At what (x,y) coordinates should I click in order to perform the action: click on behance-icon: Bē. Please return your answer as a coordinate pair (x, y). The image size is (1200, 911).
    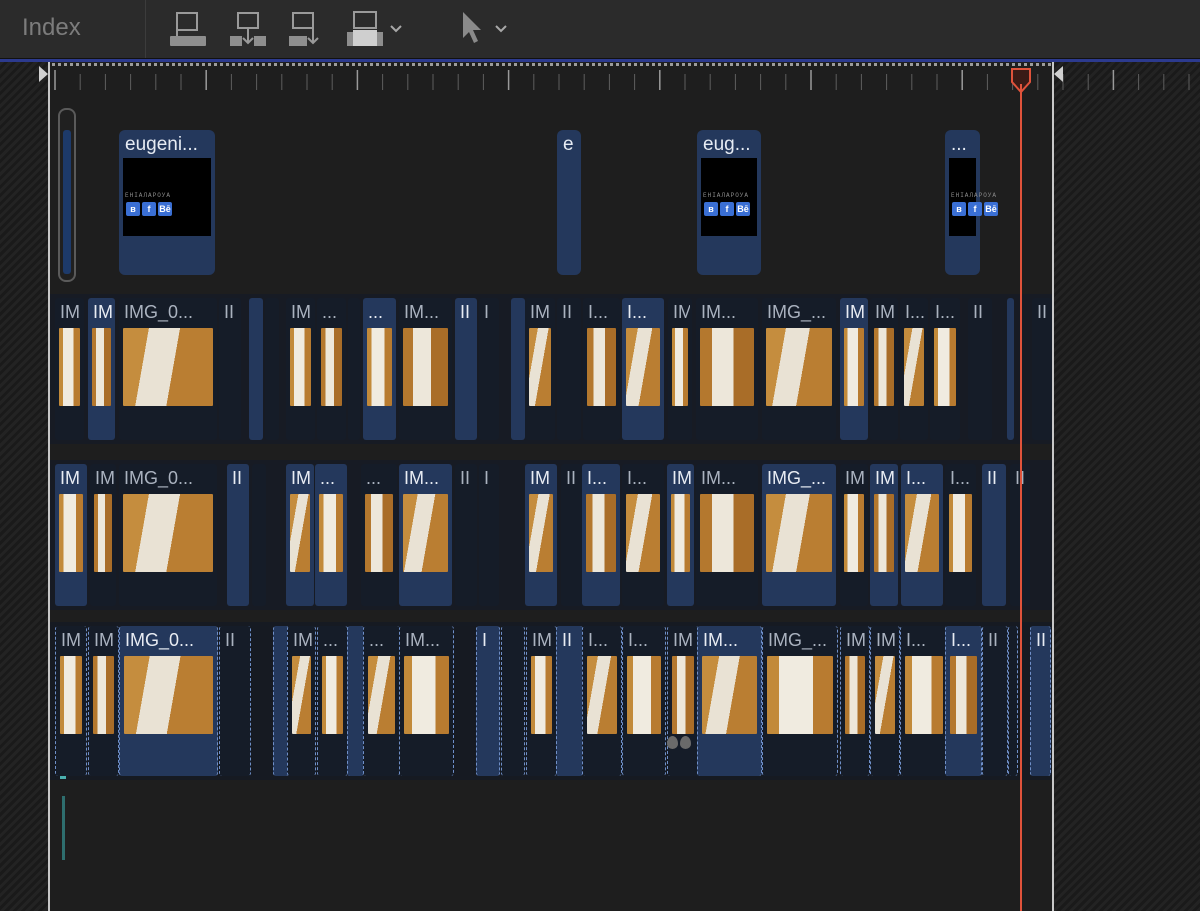
    Looking at the image, I should click on (991, 209).